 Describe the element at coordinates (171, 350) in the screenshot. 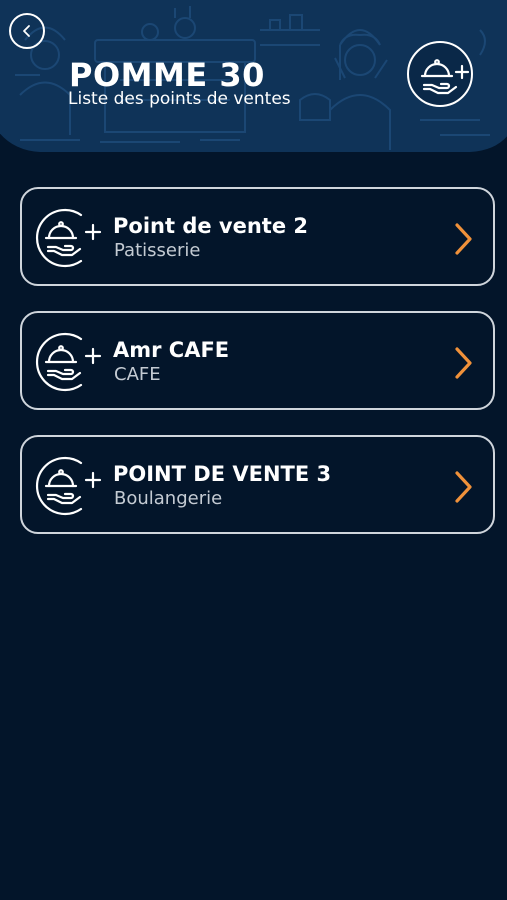

I see `point-de-vente-name: Amr CAFE` at that location.